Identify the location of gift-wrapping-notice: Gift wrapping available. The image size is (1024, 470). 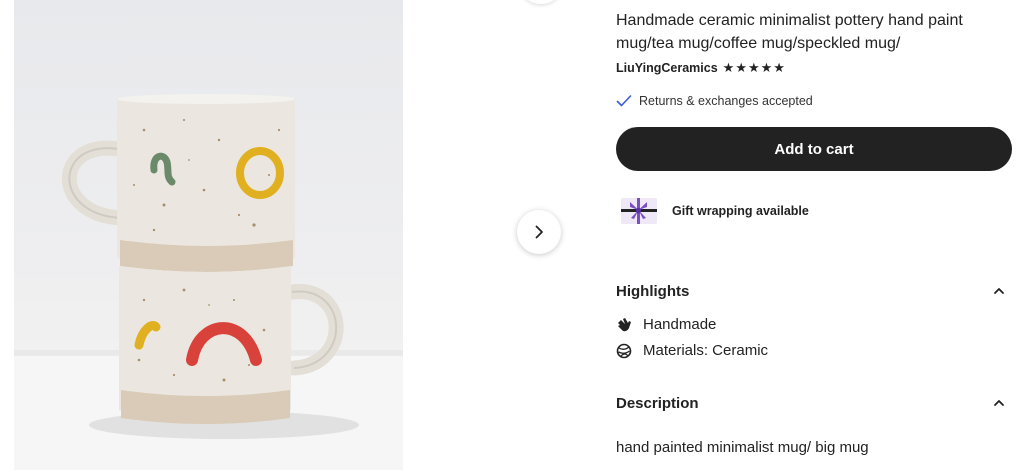
(714, 211).